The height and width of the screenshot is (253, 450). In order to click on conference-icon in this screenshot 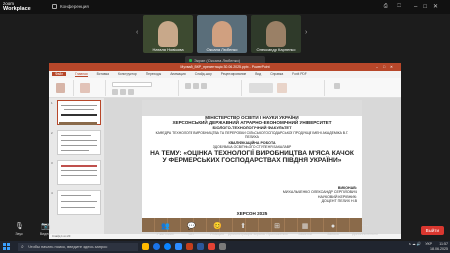, I will do `click(54, 6)`.